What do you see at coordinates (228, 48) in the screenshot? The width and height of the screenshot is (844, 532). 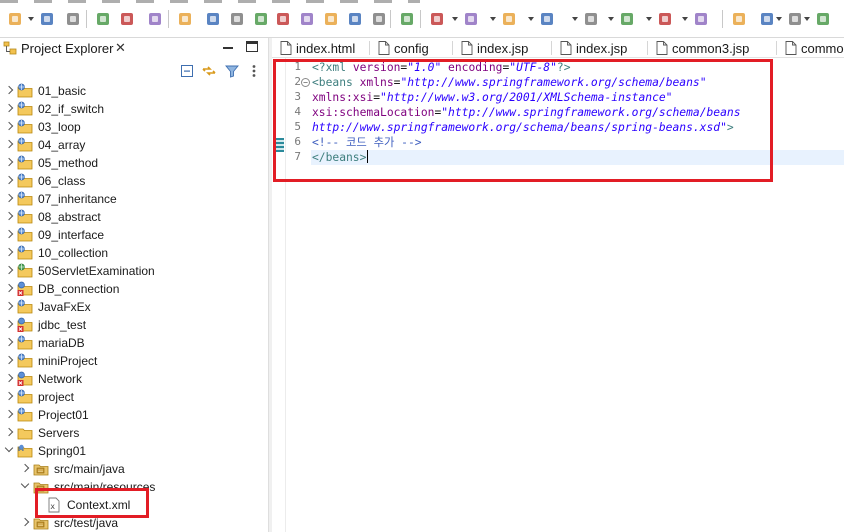 I see `minimize-icon` at bounding box center [228, 48].